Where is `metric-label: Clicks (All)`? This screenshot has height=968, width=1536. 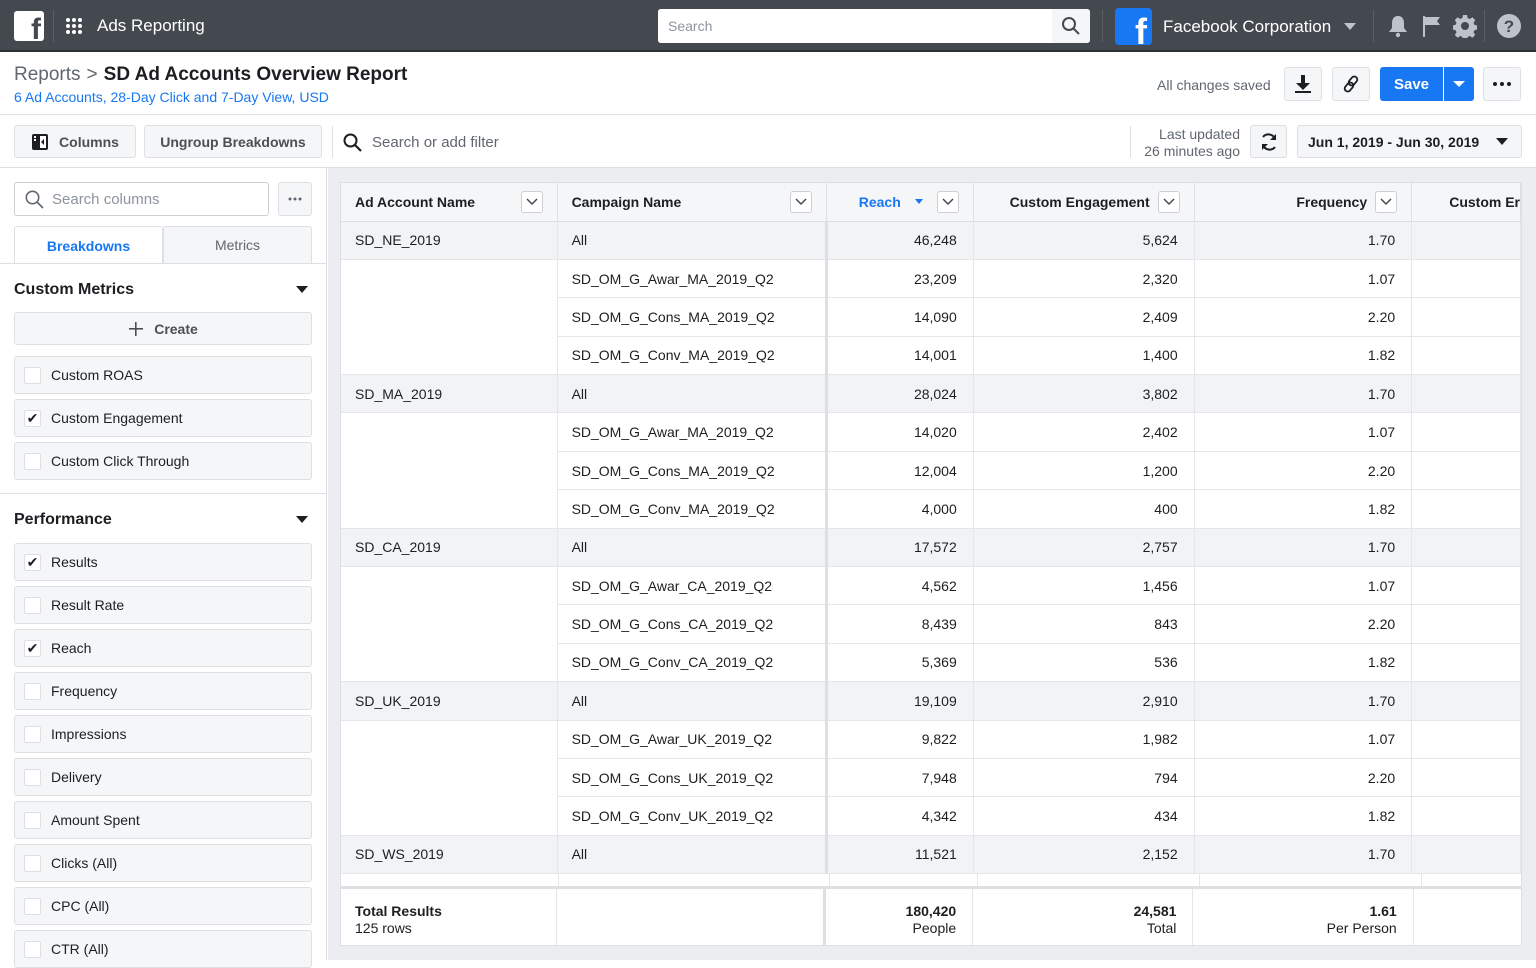 metric-label: Clicks (All) is located at coordinates (84, 863).